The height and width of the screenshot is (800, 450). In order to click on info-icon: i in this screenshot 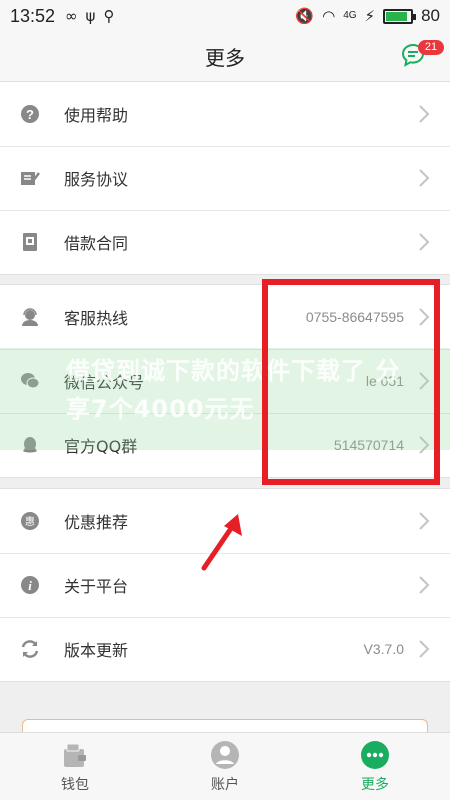, I will do `click(30, 585)`.